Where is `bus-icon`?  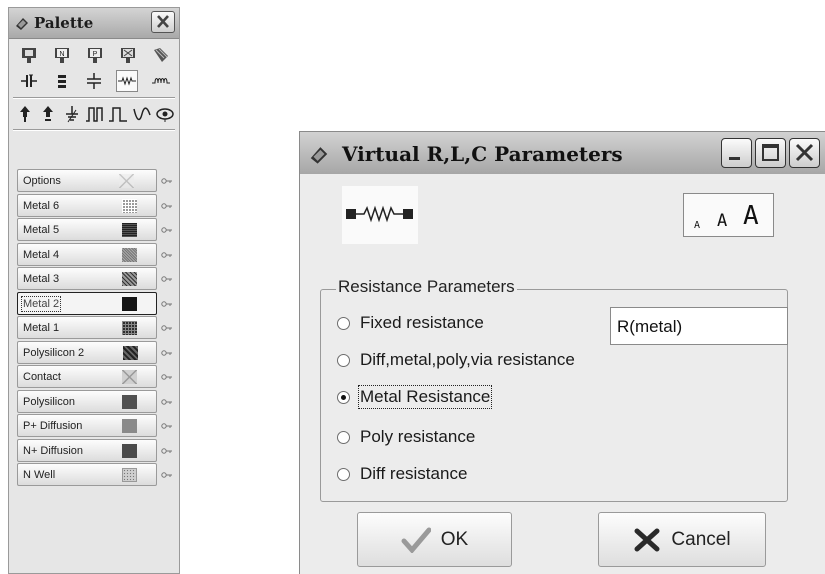
bus-icon is located at coordinates (62, 81).